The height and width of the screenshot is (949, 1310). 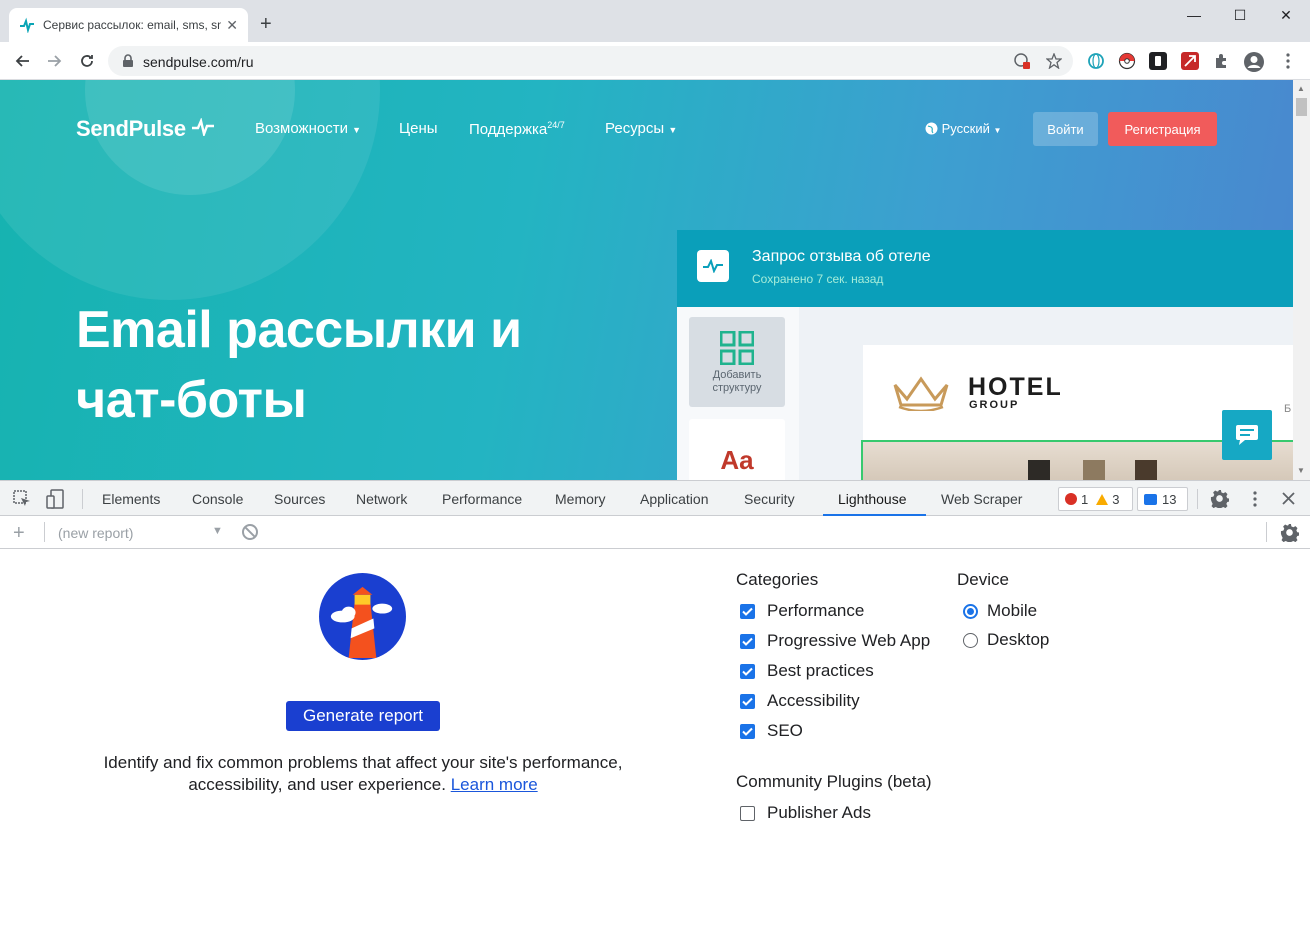 I want to click on extensions-puzzle-icon, so click(x=1222, y=61).